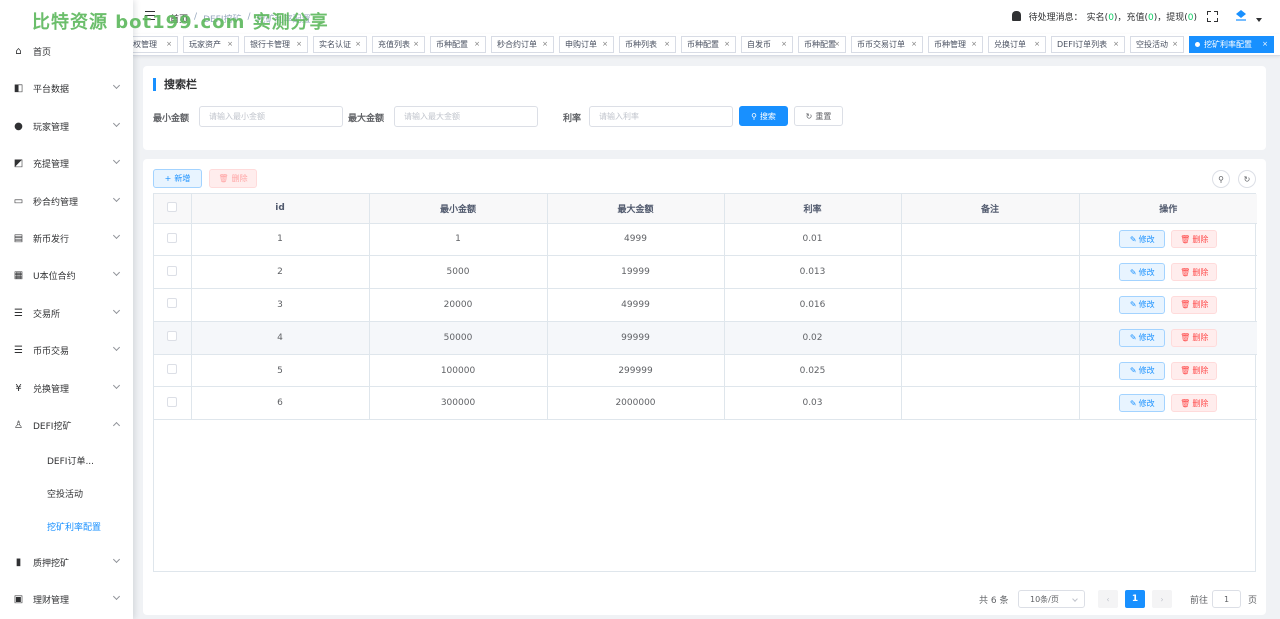 This screenshot has height=619, width=1280. I want to click on reset-button: ↻ 重置, so click(818, 116).